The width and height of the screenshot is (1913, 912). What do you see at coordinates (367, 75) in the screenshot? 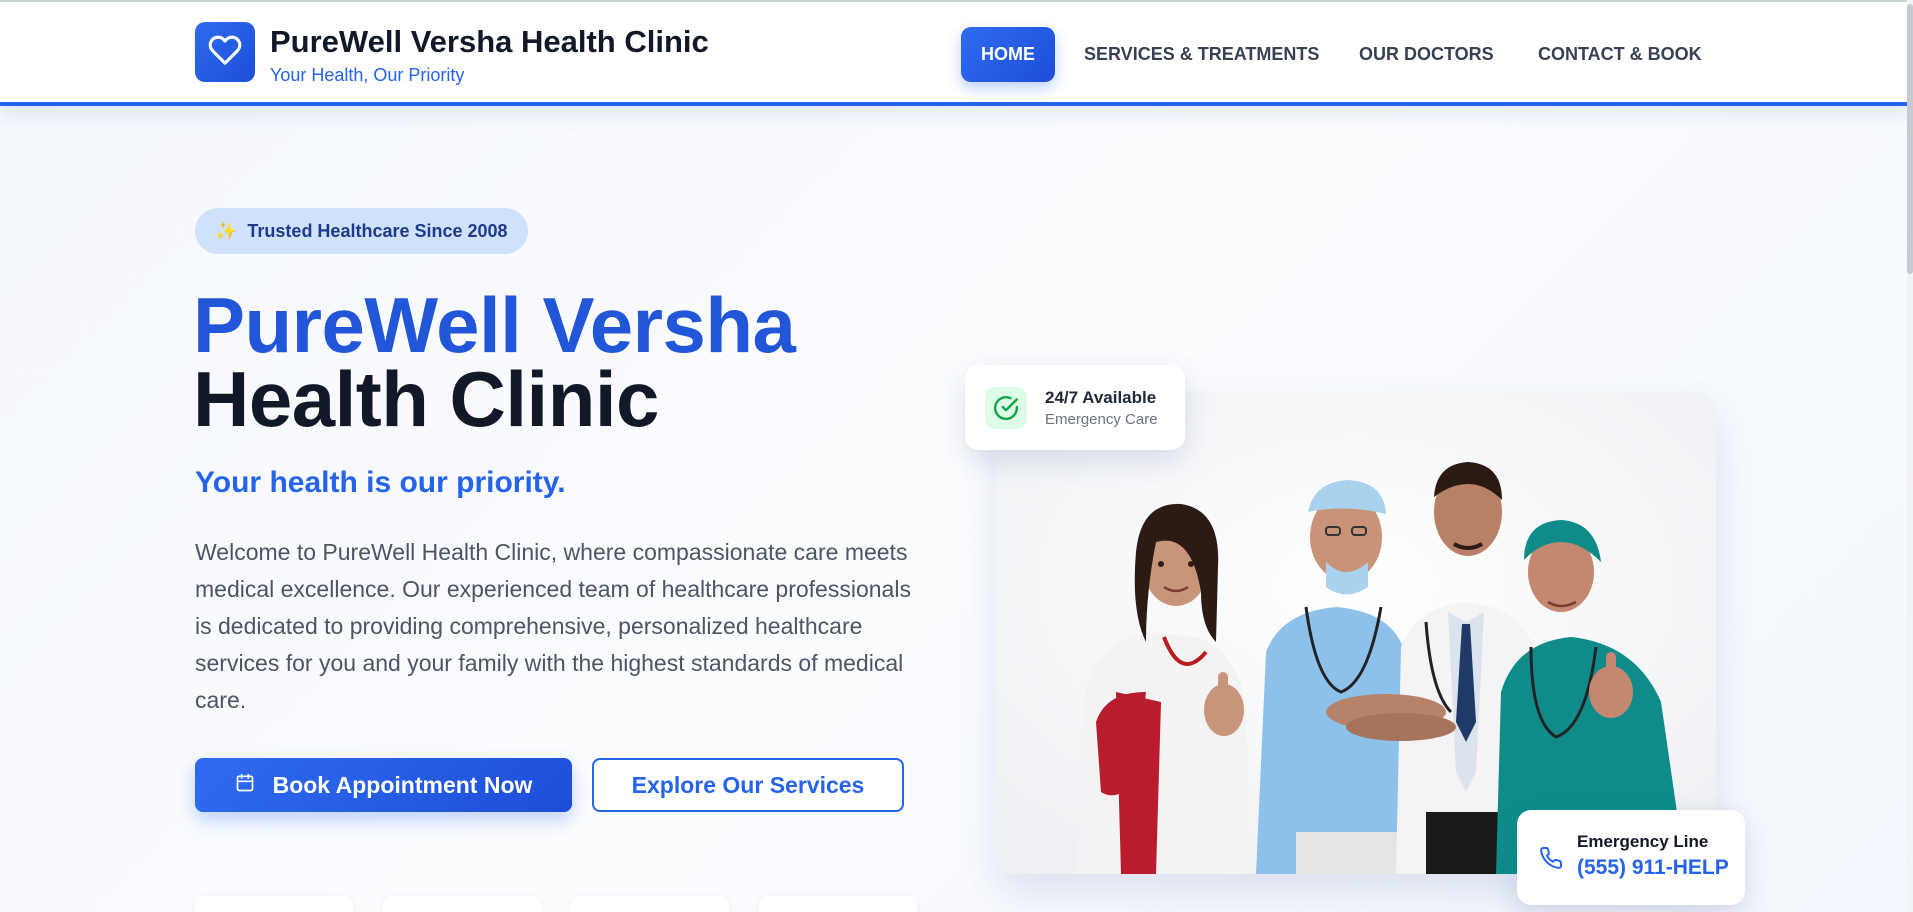
I see `brand-tagline: Your Health, Our Priority` at bounding box center [367, 75].